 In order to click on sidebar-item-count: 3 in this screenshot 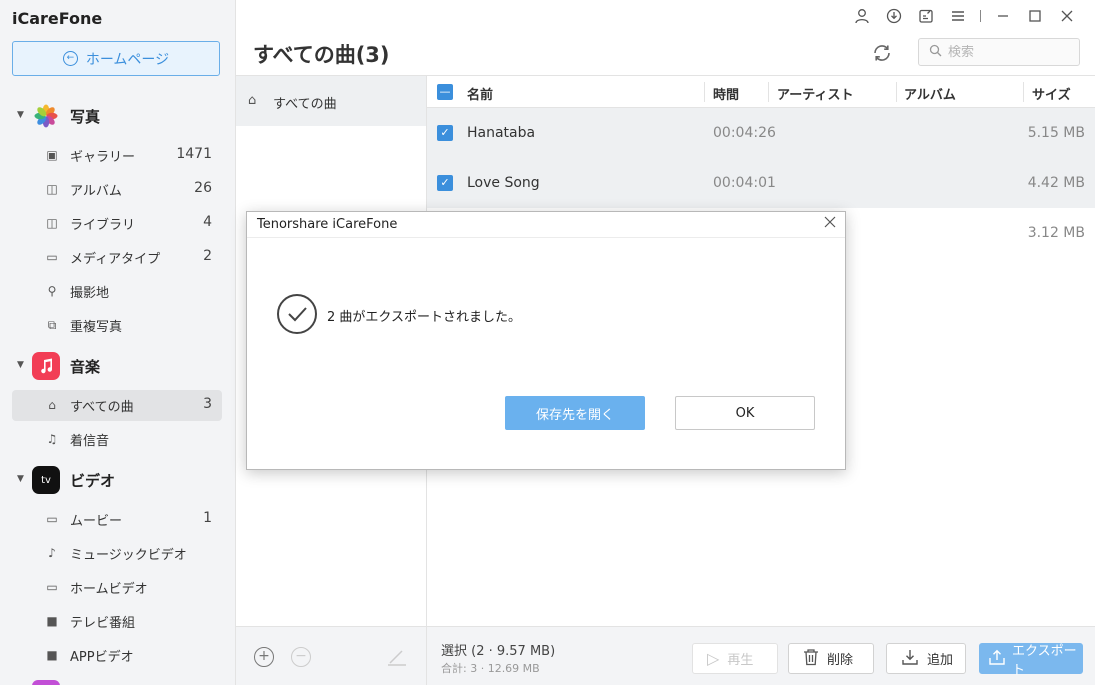, I will do `click(207, 404)`.